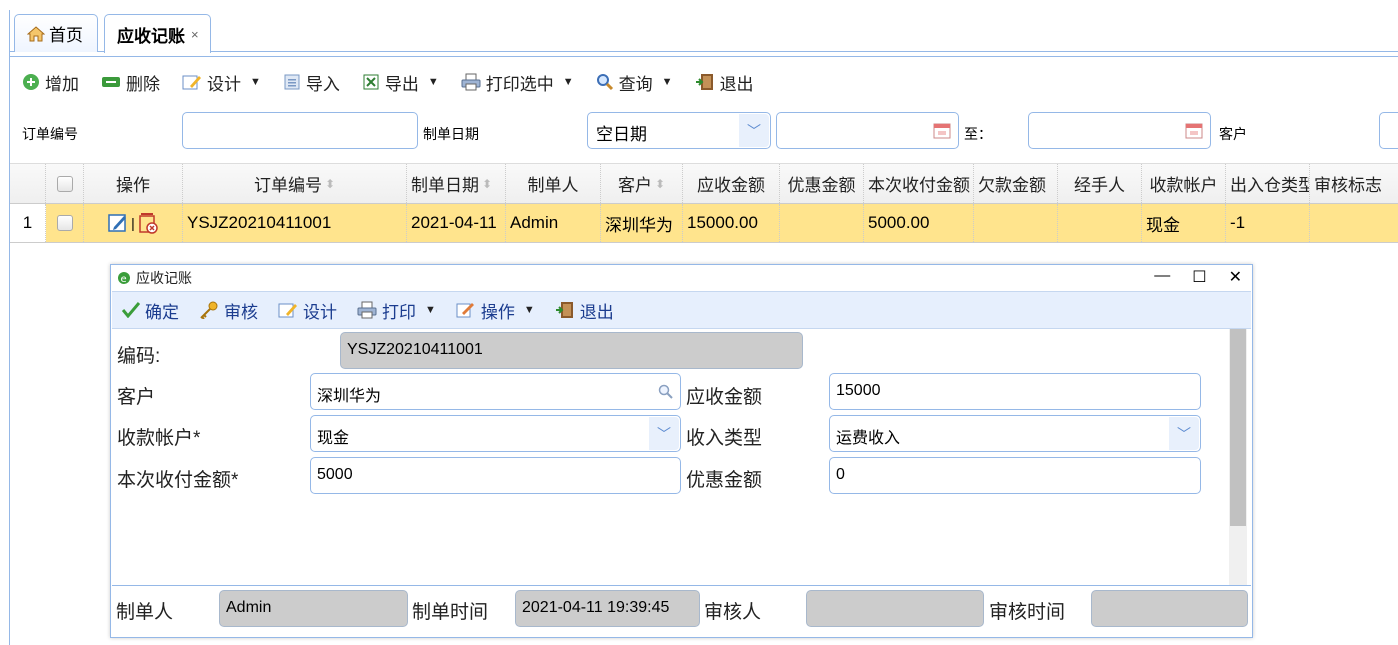 This screenshot has height=645, width=1398. I want to click on dialog-operate-button: 操作 ▼, so click(495, 310).